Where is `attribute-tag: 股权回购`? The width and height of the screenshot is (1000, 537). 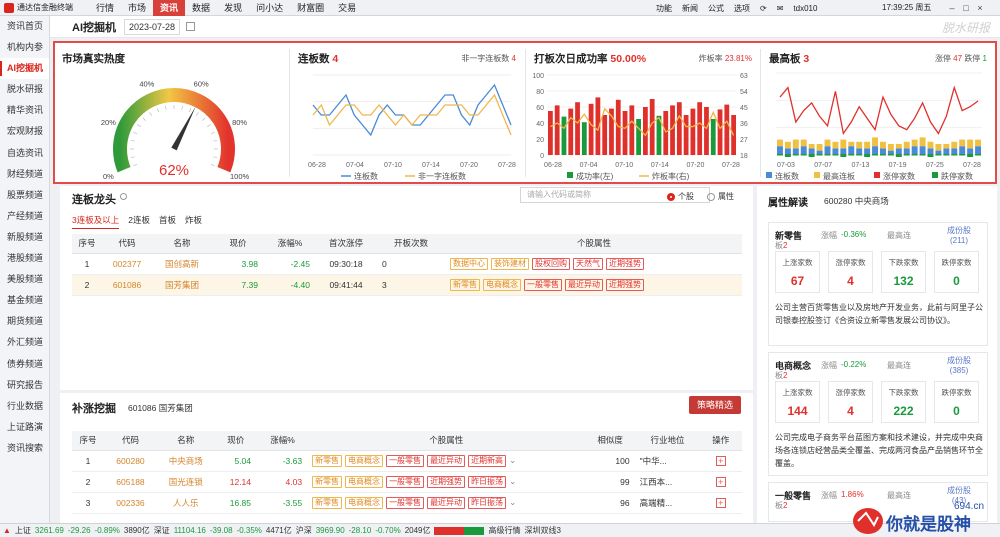
attribute-tag: 股权回购 is located at coordinates (551, 263).